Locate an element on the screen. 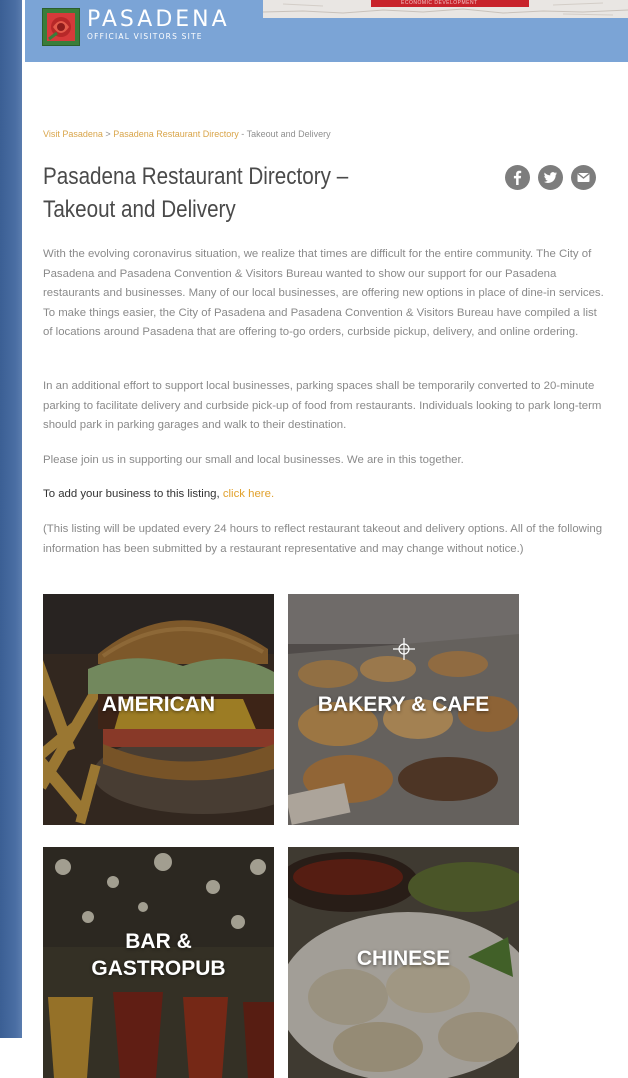 The width and height of the screenshot is (628, 1078). twitter-share-button is located at coordinates (550, 177).